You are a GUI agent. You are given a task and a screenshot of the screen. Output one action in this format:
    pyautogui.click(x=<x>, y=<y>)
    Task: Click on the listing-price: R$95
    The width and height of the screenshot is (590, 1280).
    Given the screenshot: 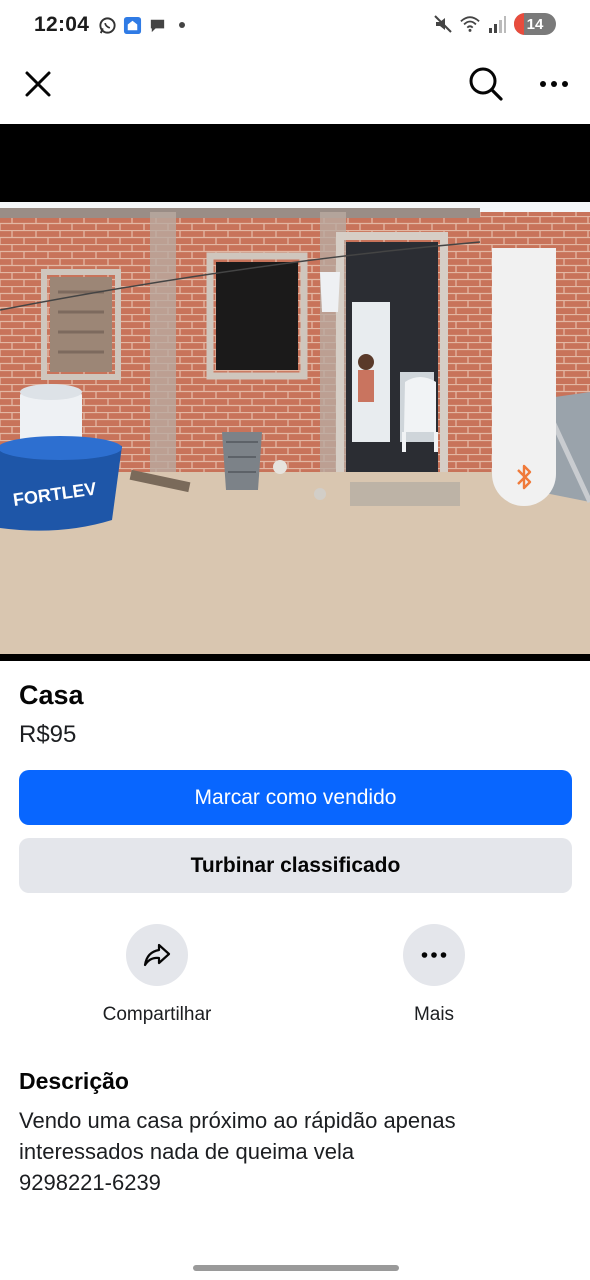 What is the action you would take?
    pyautogui.click(x=48, y=734)
    